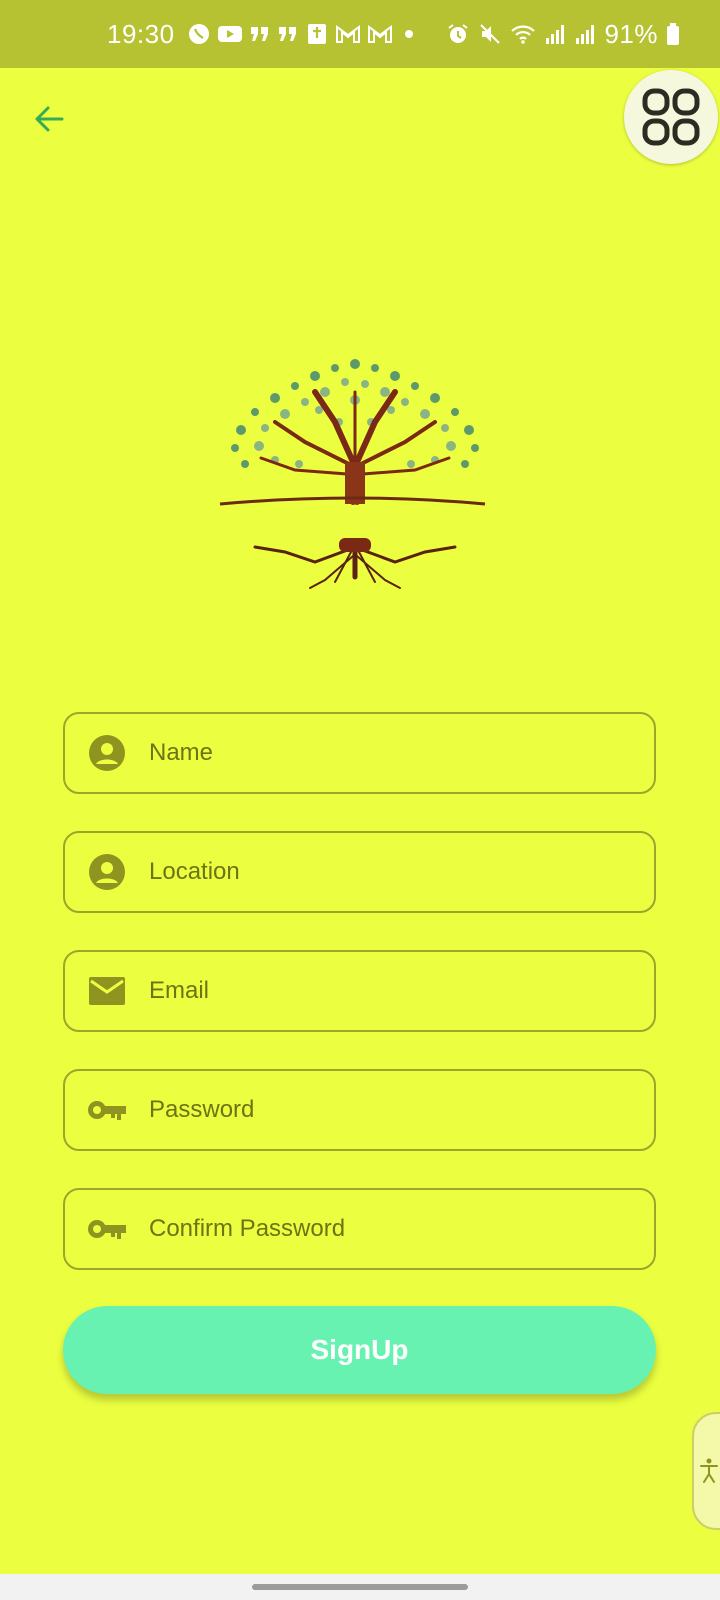 This screenshot has width=720, height=1600. Describe the element at coordinates (408, 34) in the screenshot. I see `dot-icon` at that location.